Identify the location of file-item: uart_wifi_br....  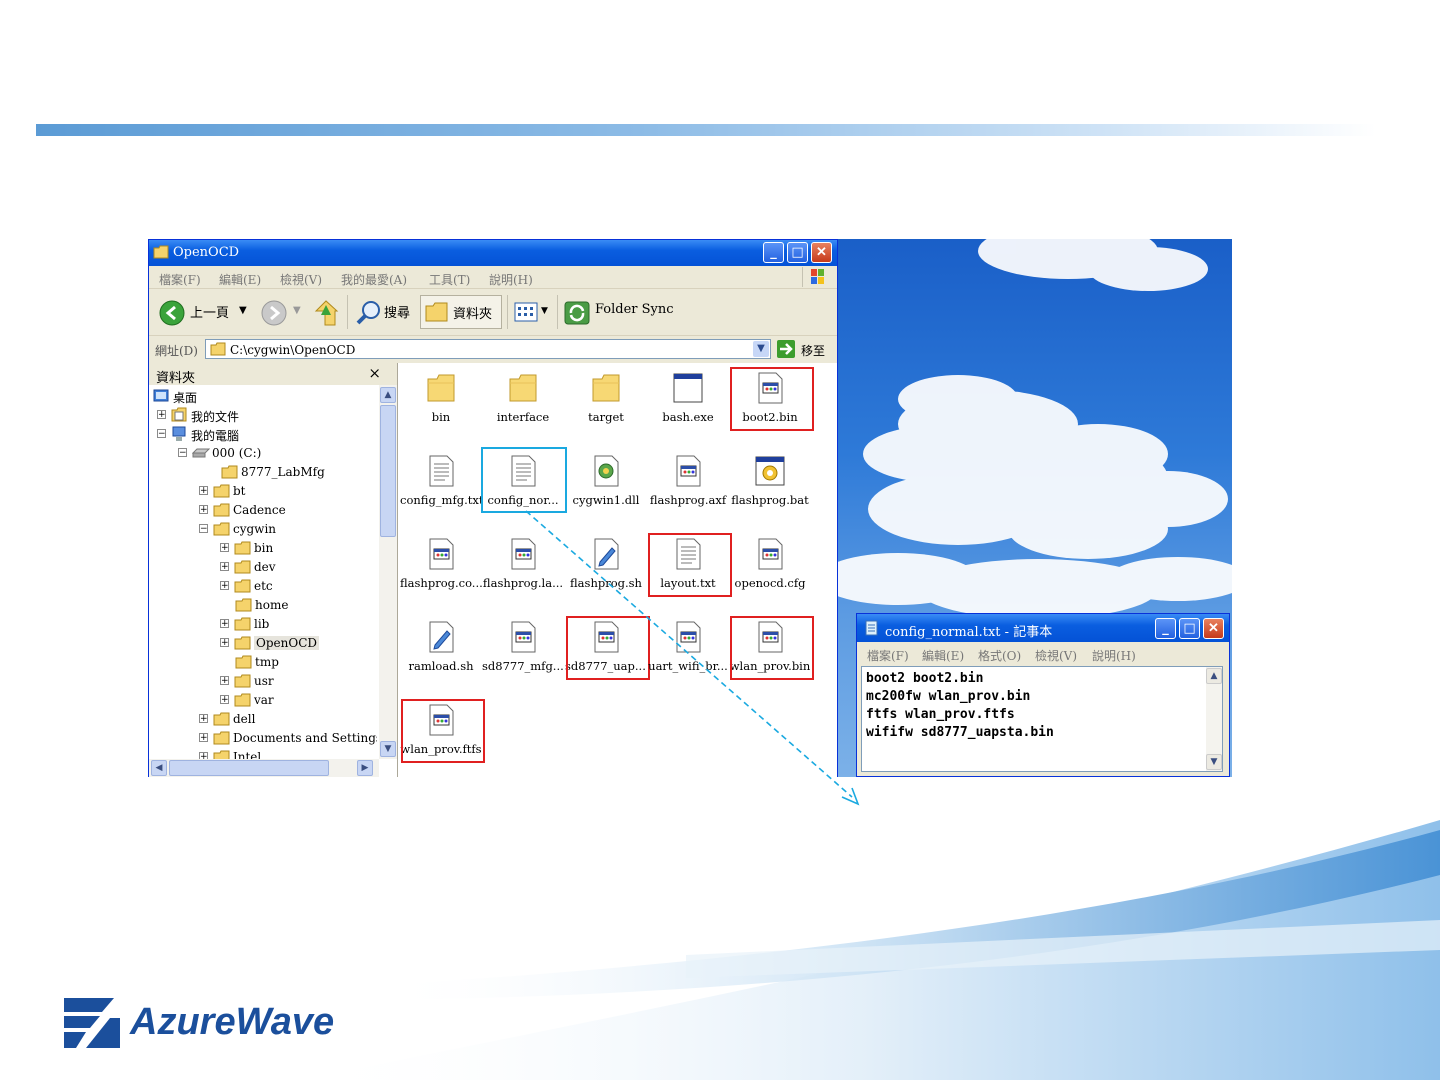
(688, 653).